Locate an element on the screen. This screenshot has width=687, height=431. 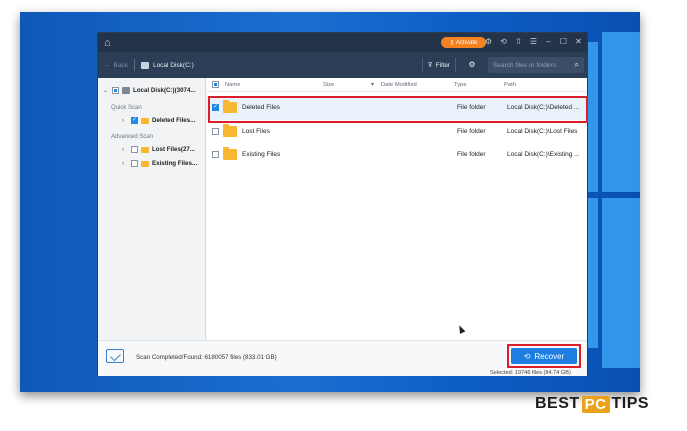
key-icon: ⚷ is located at coordinates (452, 43).